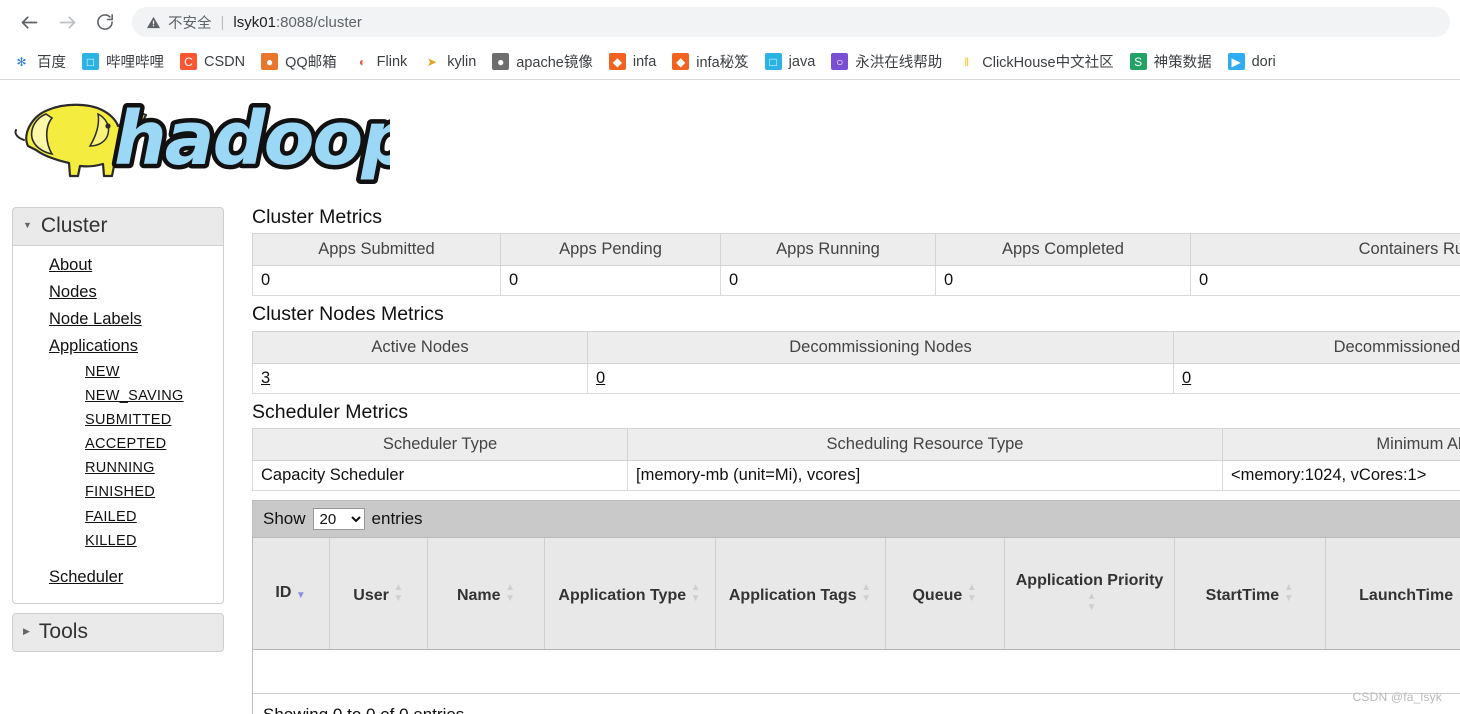 Image resolution: width=1460 pixels, height=714 pixels. Describe the element at coordinates (1236, 61) in the screenshot. I see `doris-icon: ▶` at that location.